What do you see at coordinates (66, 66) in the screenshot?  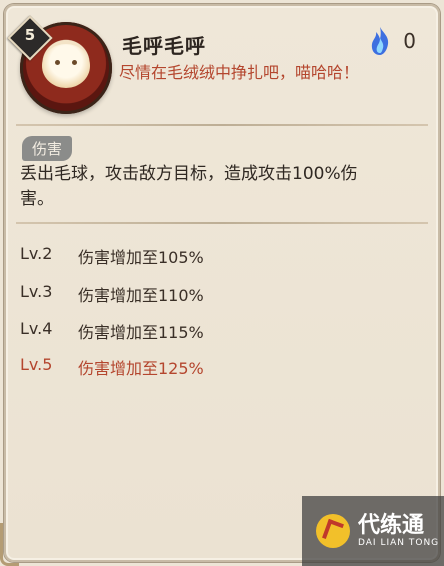 I see `fur-ball-creature` at bounding box center [66, 66].